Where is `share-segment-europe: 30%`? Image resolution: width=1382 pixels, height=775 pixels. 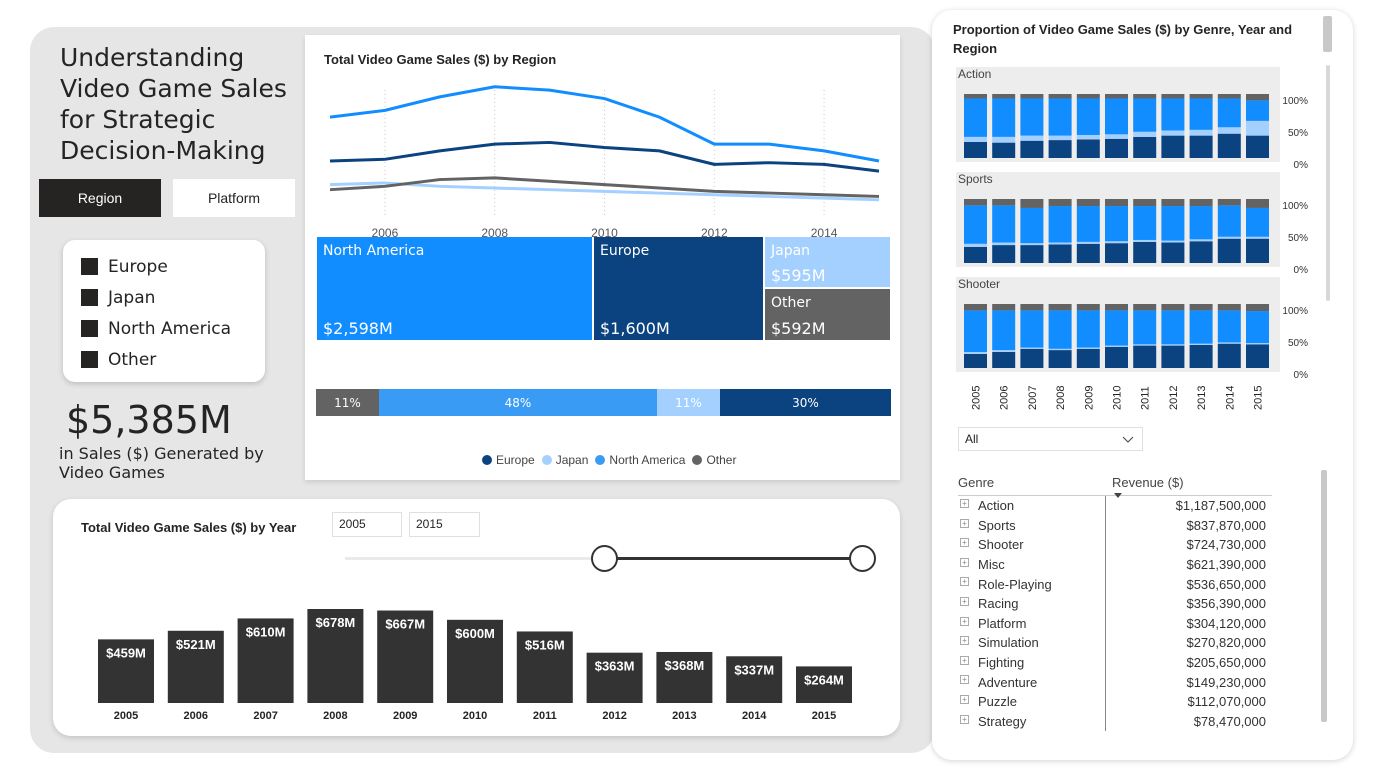 share-segment-europe: 30% is located at coordinates (805, 402).